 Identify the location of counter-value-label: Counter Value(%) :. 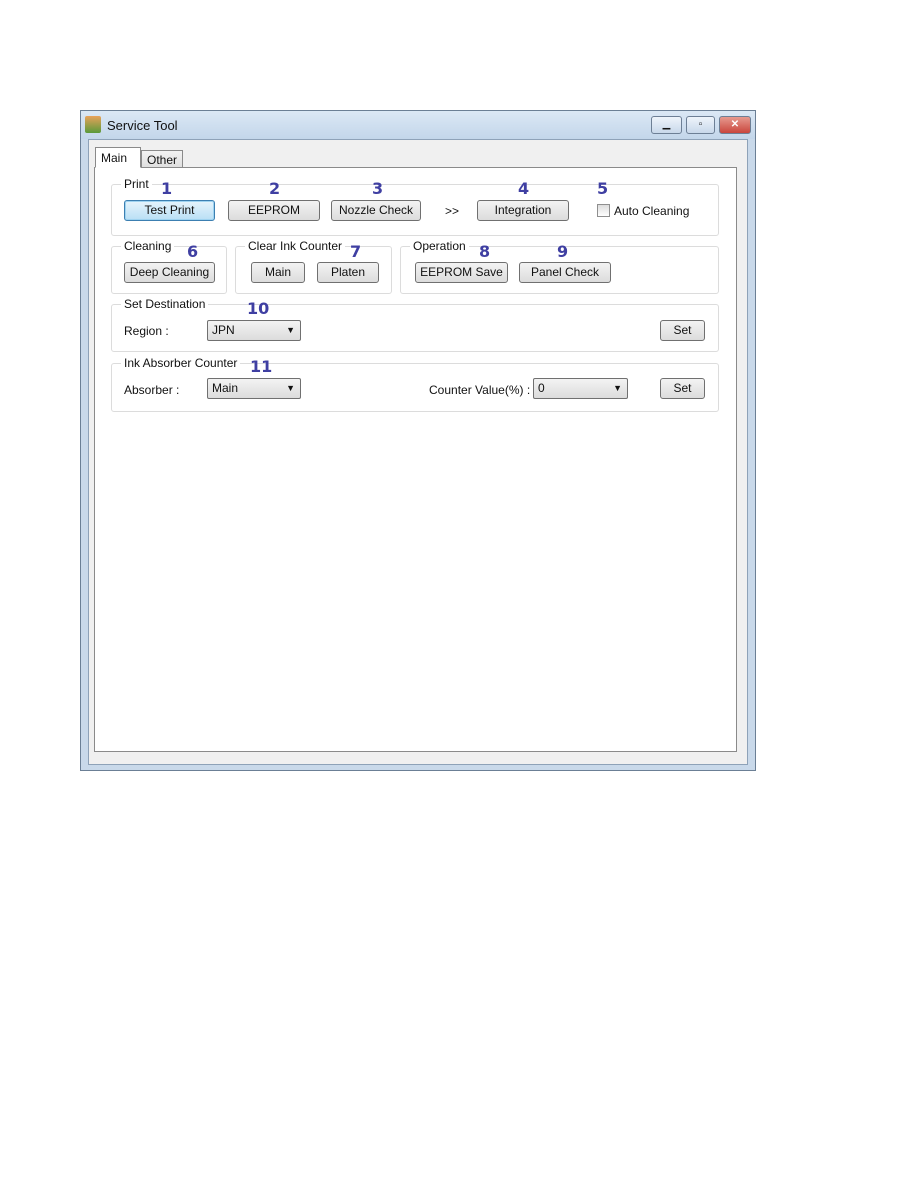
(480, 390).